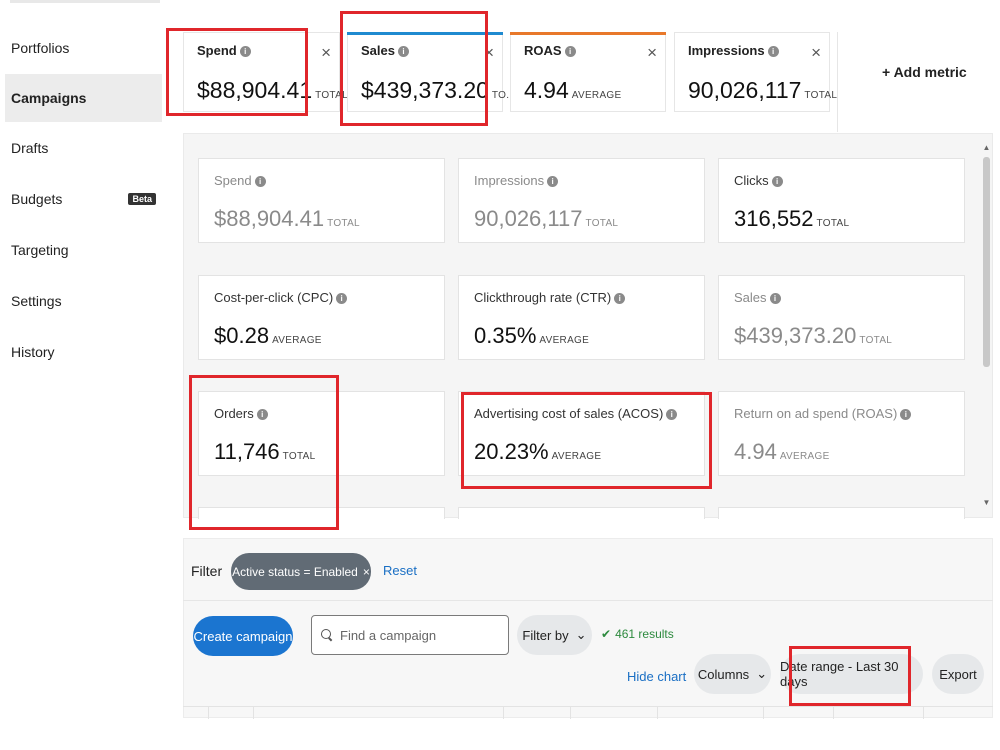  What do you see at coordinates (795, 335) in the screenshot?
I see `metric-card-value: $439,373.20` at bounding box center [795, 335].